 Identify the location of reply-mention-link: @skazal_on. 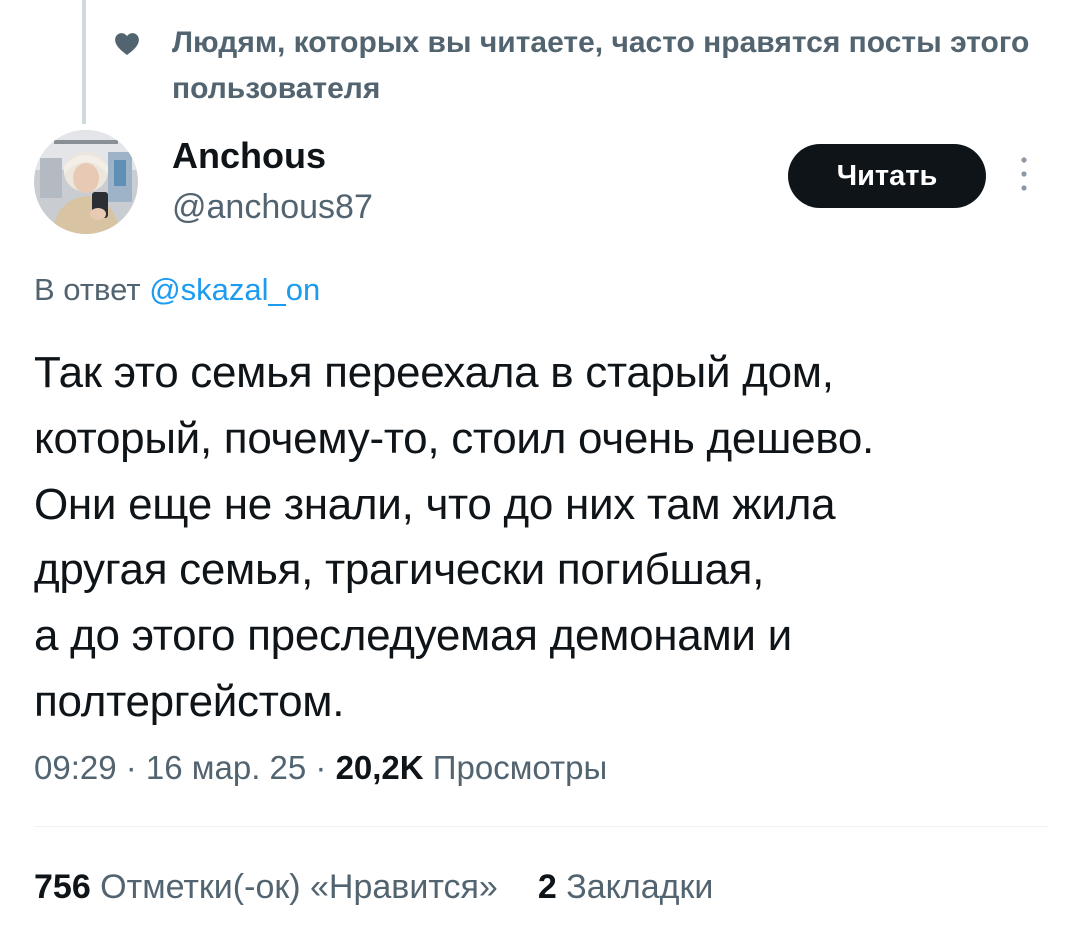
(234, 289).